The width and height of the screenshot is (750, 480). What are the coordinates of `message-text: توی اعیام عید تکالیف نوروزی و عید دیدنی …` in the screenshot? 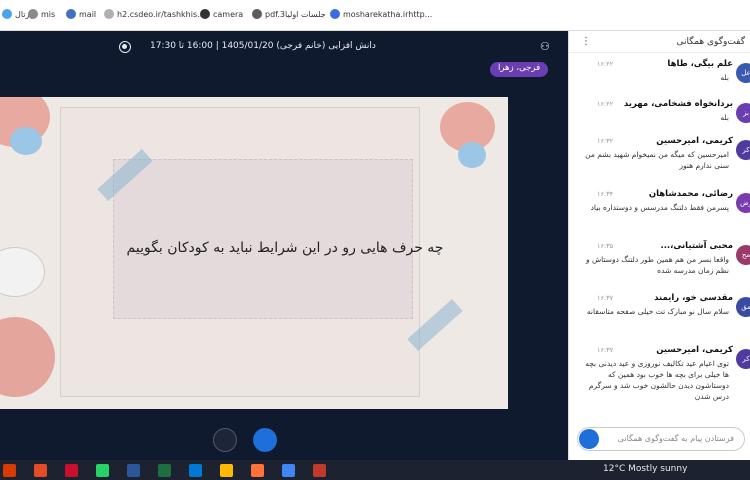 It's located at (657, 380).